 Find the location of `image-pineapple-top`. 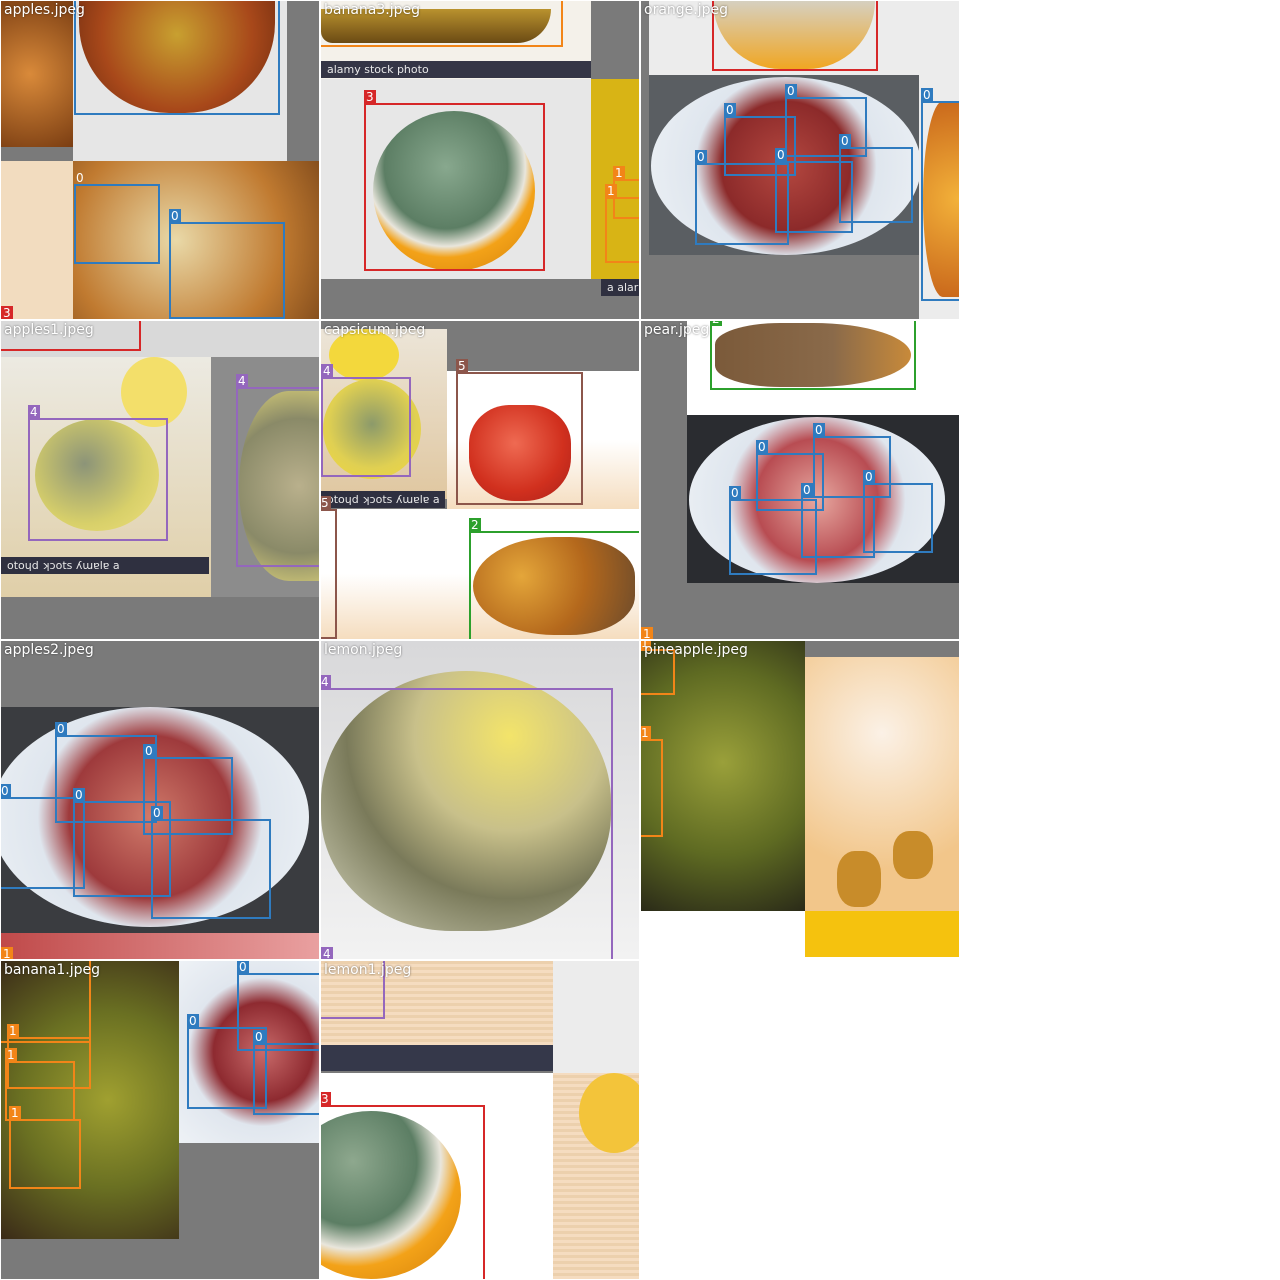

image-pineapple-top is located at coordinates (882, 649).